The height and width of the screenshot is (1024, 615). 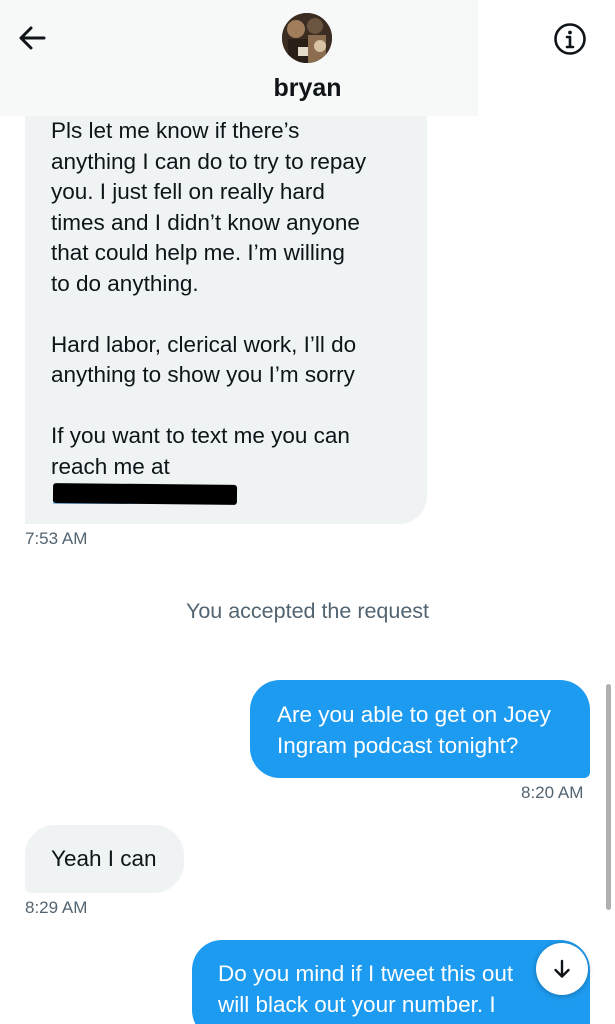 I want to click on redaction-bar, so click(x=145, y=494).